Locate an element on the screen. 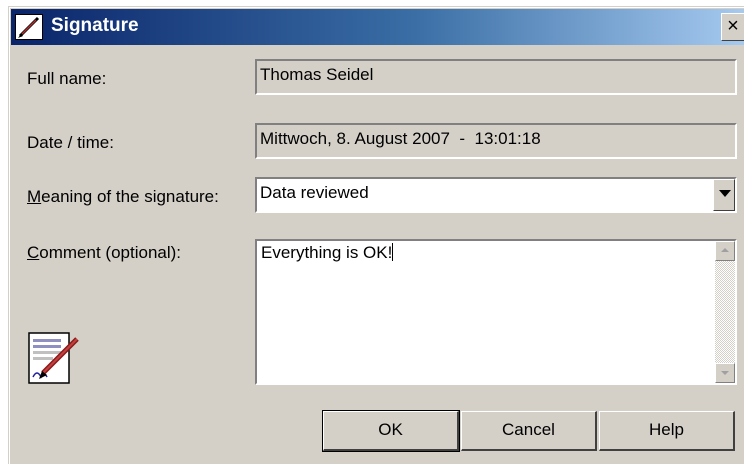 Image resolution: width=744 pixels, height=464 pixels. ok-button: OK is located at coordinates (391, 431).